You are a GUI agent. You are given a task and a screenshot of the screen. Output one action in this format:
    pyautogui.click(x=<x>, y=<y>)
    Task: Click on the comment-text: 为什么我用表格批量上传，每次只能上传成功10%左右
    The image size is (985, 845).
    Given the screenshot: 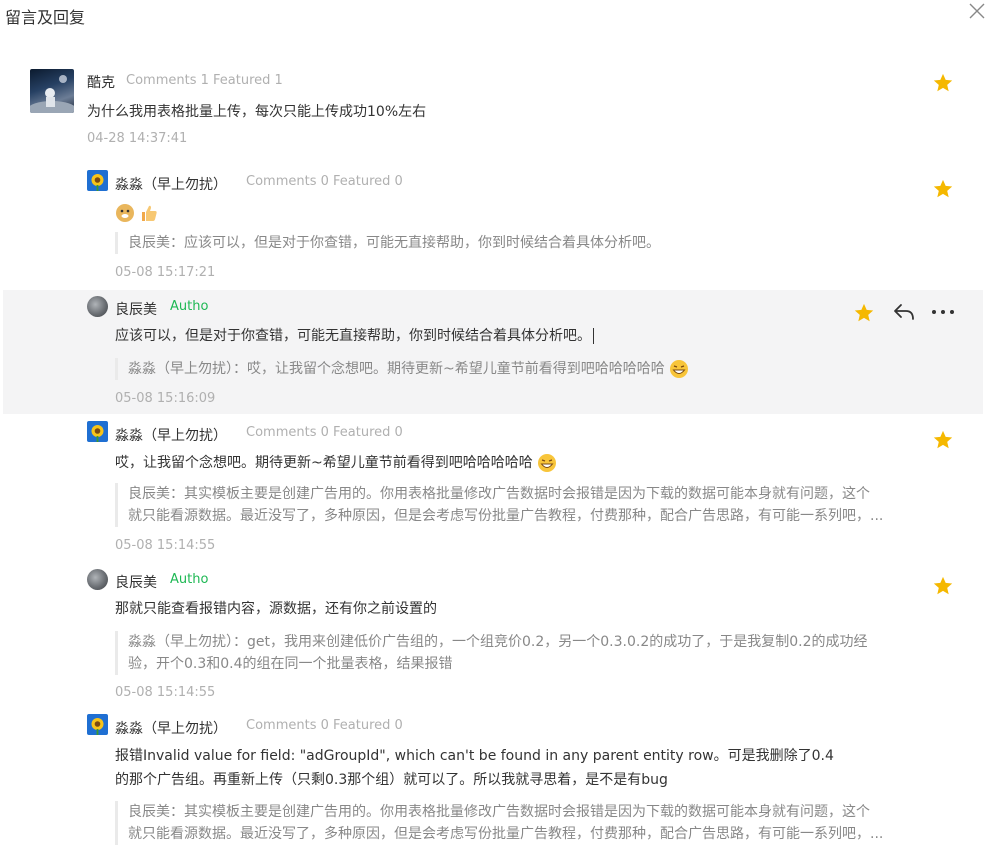 What is the action you would take?
    pyautogui.click(x=257, y=112)
    